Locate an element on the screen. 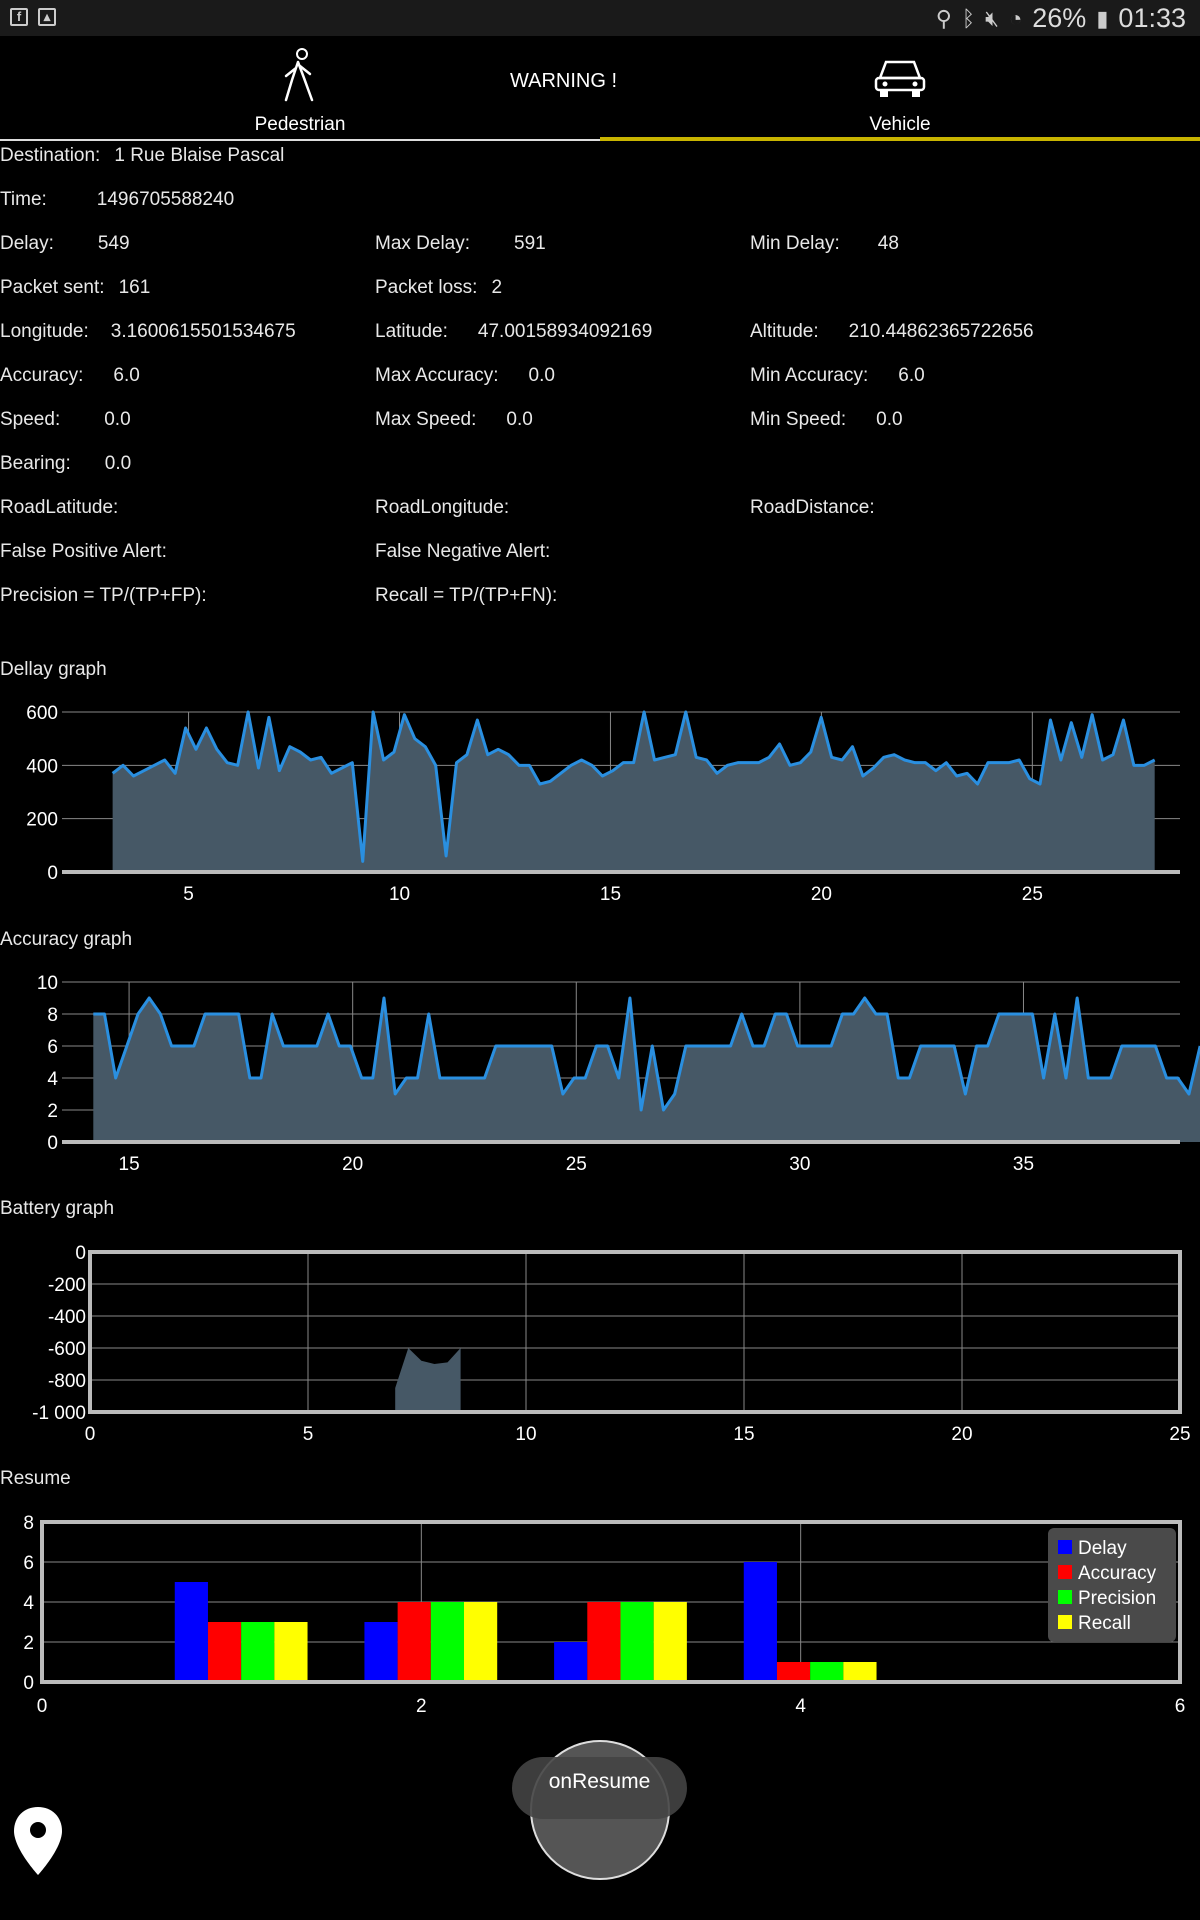 This screenshot has width=1200, height=1920. info-row-bearing: Bearing: 0.0 is located at coordinates (600, 475).